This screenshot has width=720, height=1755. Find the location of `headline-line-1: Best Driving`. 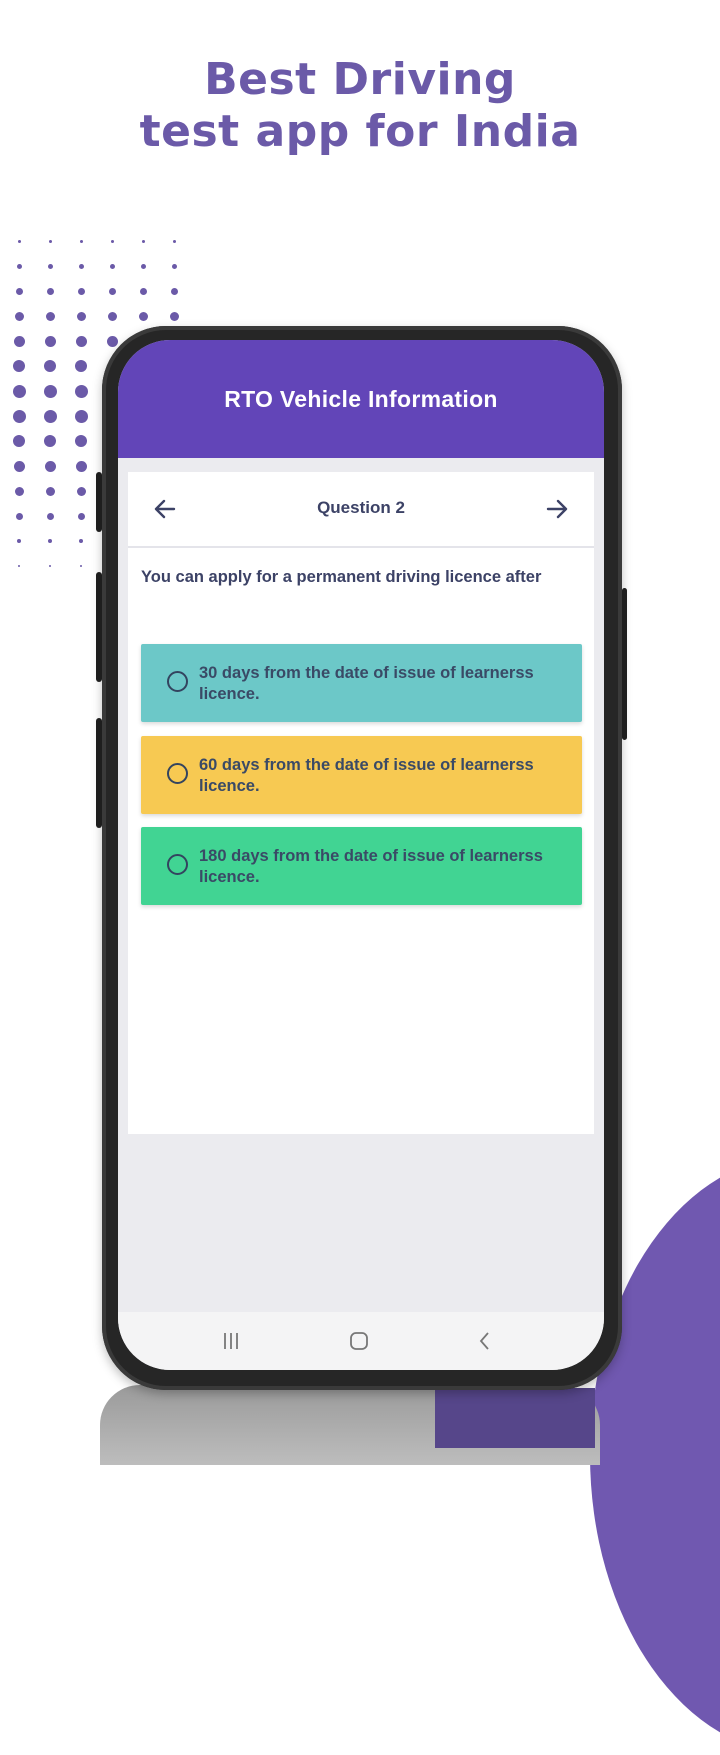

headline-line-1: Best Driving is located at coordinates (360, 79).